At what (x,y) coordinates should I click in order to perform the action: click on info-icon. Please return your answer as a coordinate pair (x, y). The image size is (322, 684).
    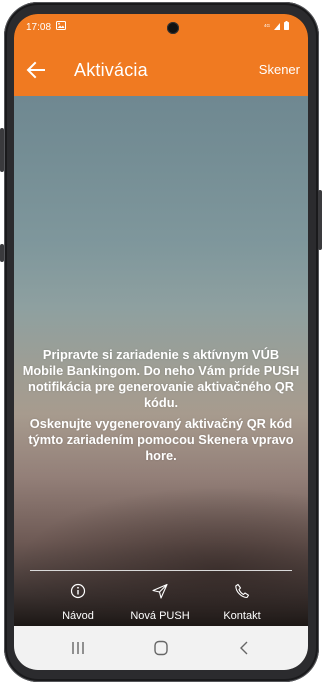
    Looking at the image, I should click on (78, 591).